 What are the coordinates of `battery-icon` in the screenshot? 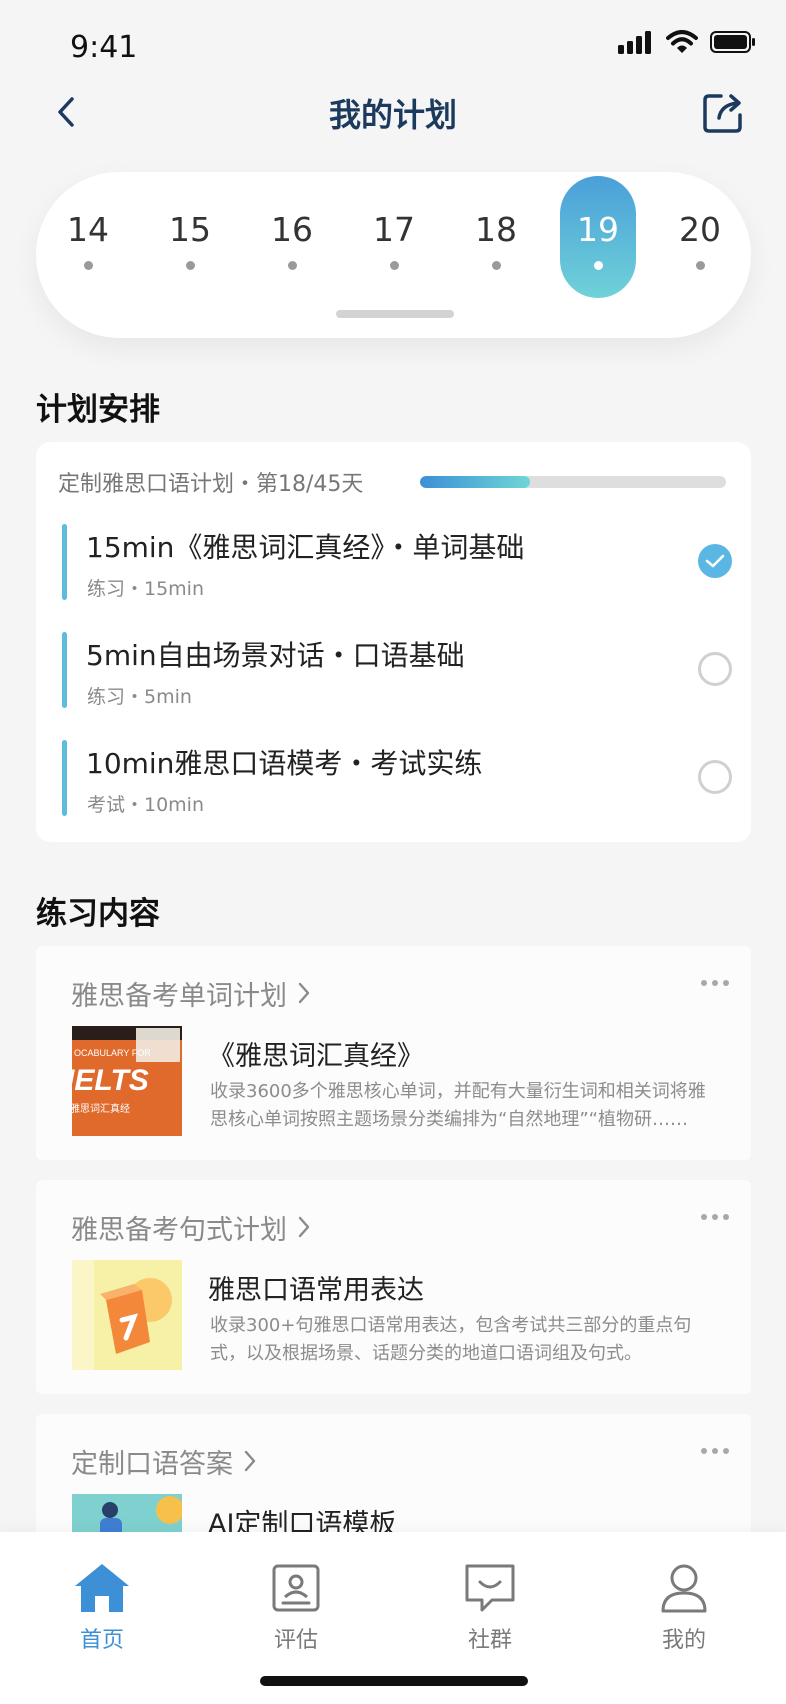 It's located at (732, 42).